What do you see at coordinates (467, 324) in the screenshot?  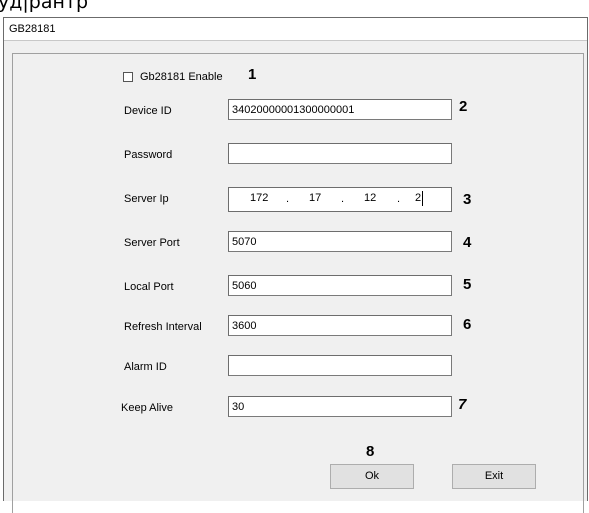 I see `annotation-6: 6` at bounding box center [467, 324].